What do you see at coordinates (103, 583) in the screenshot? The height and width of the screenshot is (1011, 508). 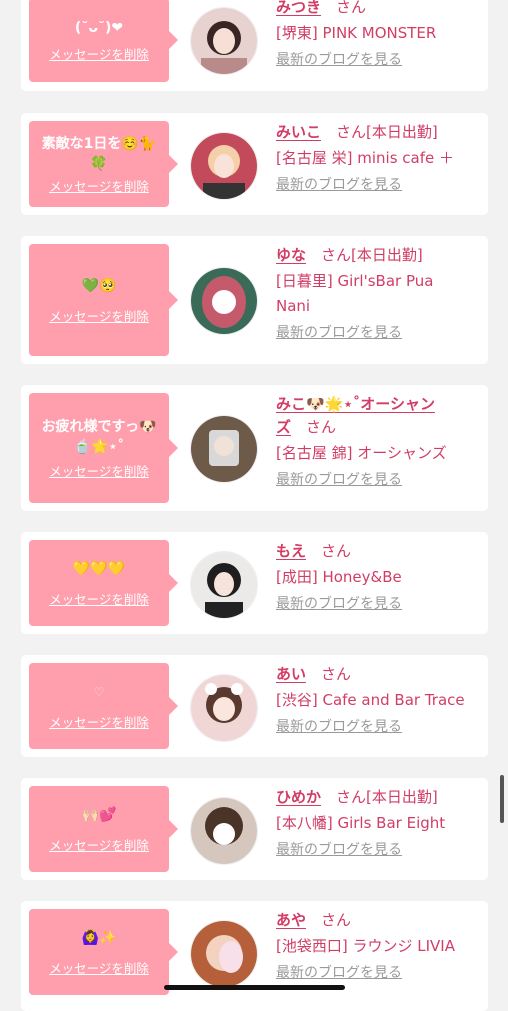 I see `message-bubble: 💛💛💛 メッセージを削除` at bounding box center [103, 583].